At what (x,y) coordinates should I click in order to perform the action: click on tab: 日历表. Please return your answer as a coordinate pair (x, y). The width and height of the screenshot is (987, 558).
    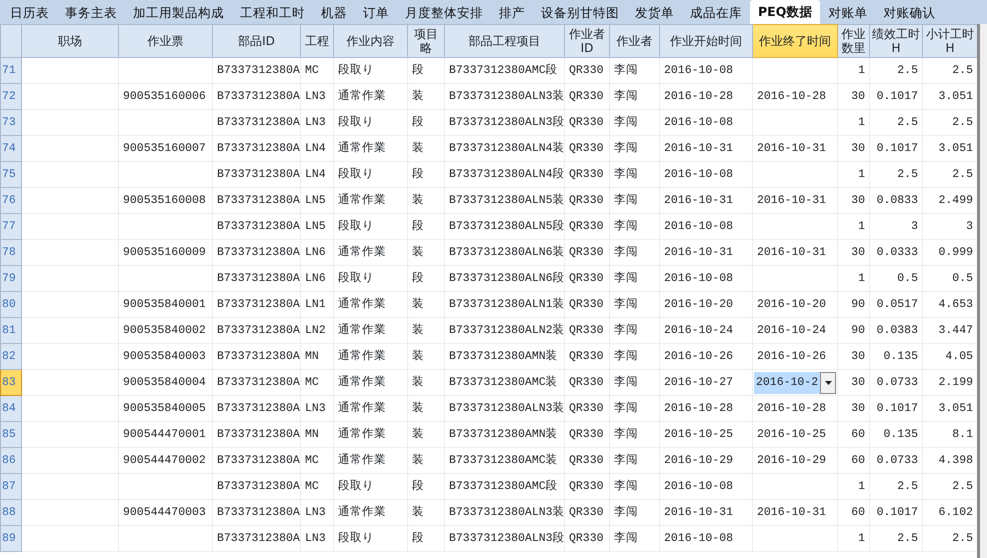
    Looking at the image, I should click on (29, 13).